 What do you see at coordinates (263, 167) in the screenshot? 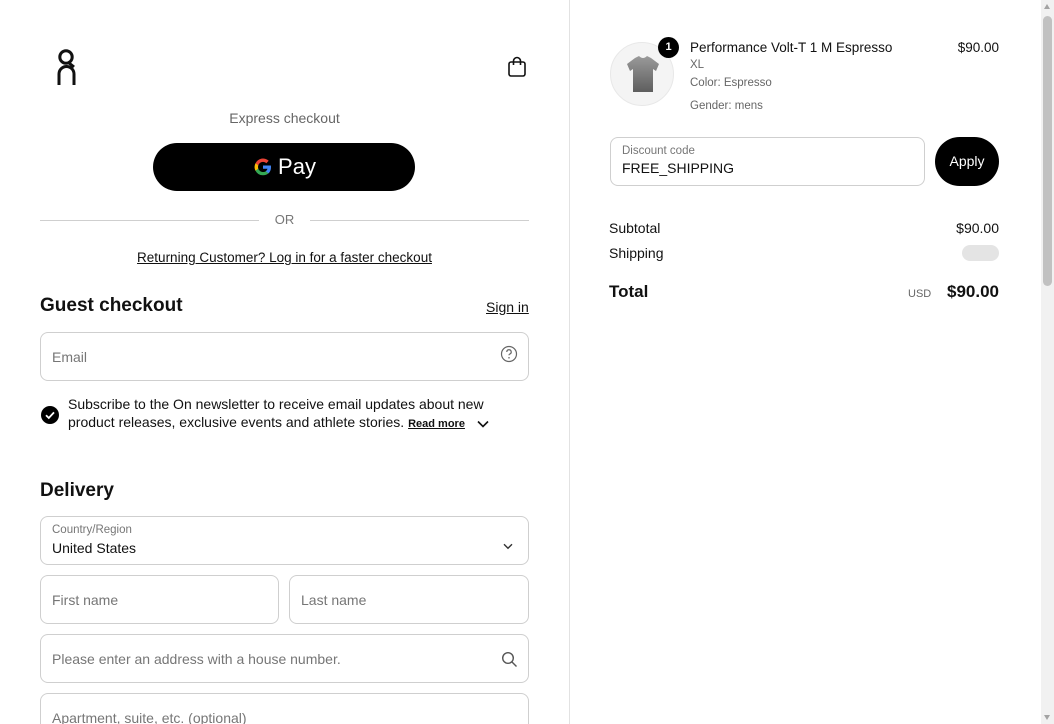
I see `google-g-icon` at bounding box center [263, 167].